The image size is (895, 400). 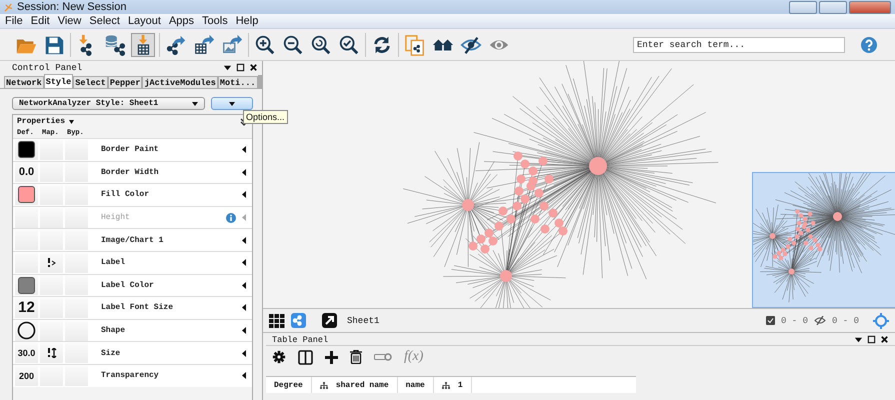 I want to click on property-row: Label Color, so click(x=132, y=285).